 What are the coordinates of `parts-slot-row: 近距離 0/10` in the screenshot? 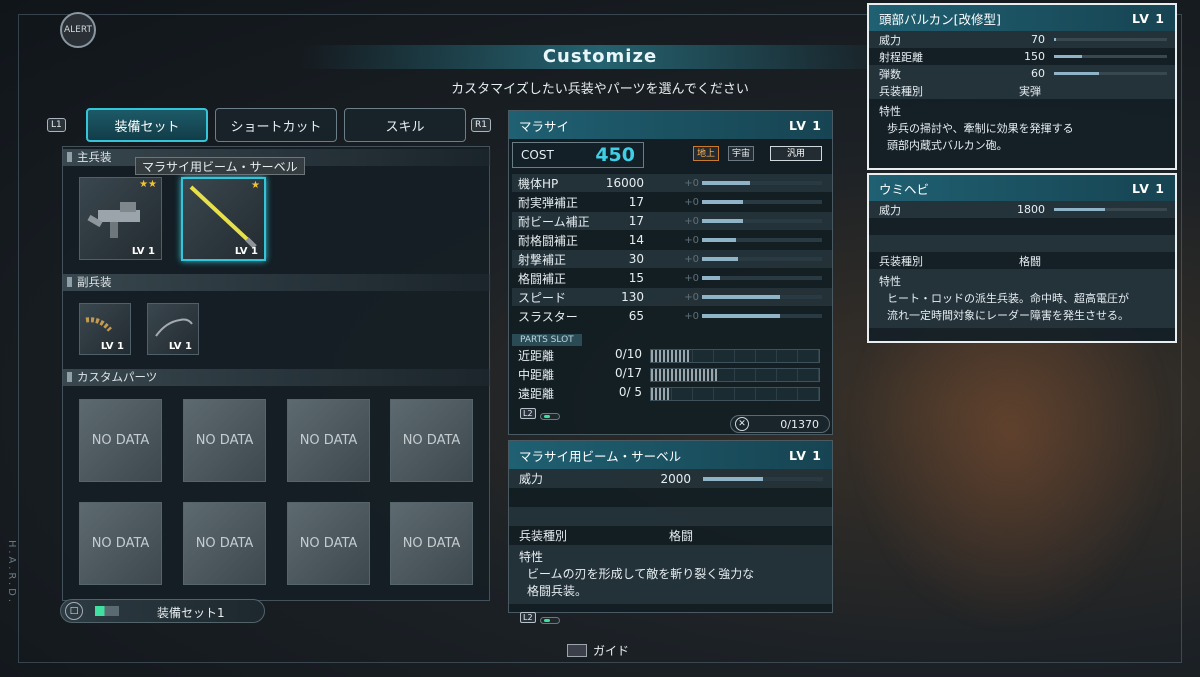 It's located at (671, 356).